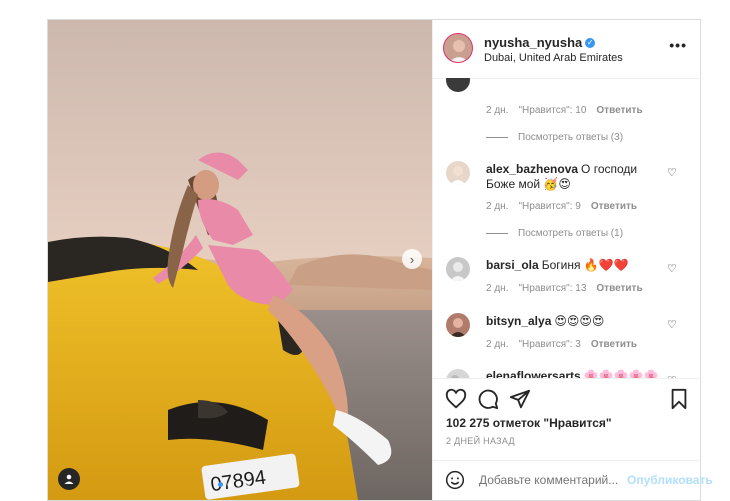  What do you see at coordinates (512, 265) in the screenshot?
I see `comment-author: barsi_ola` at bounding box center [512, 265].